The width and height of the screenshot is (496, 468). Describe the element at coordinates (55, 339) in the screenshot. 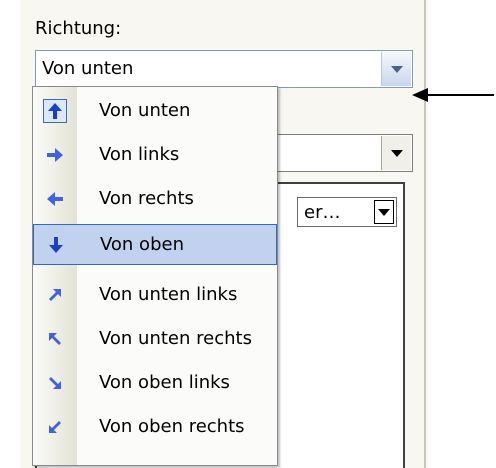

I see `arrow-up-left-icon` at that location.